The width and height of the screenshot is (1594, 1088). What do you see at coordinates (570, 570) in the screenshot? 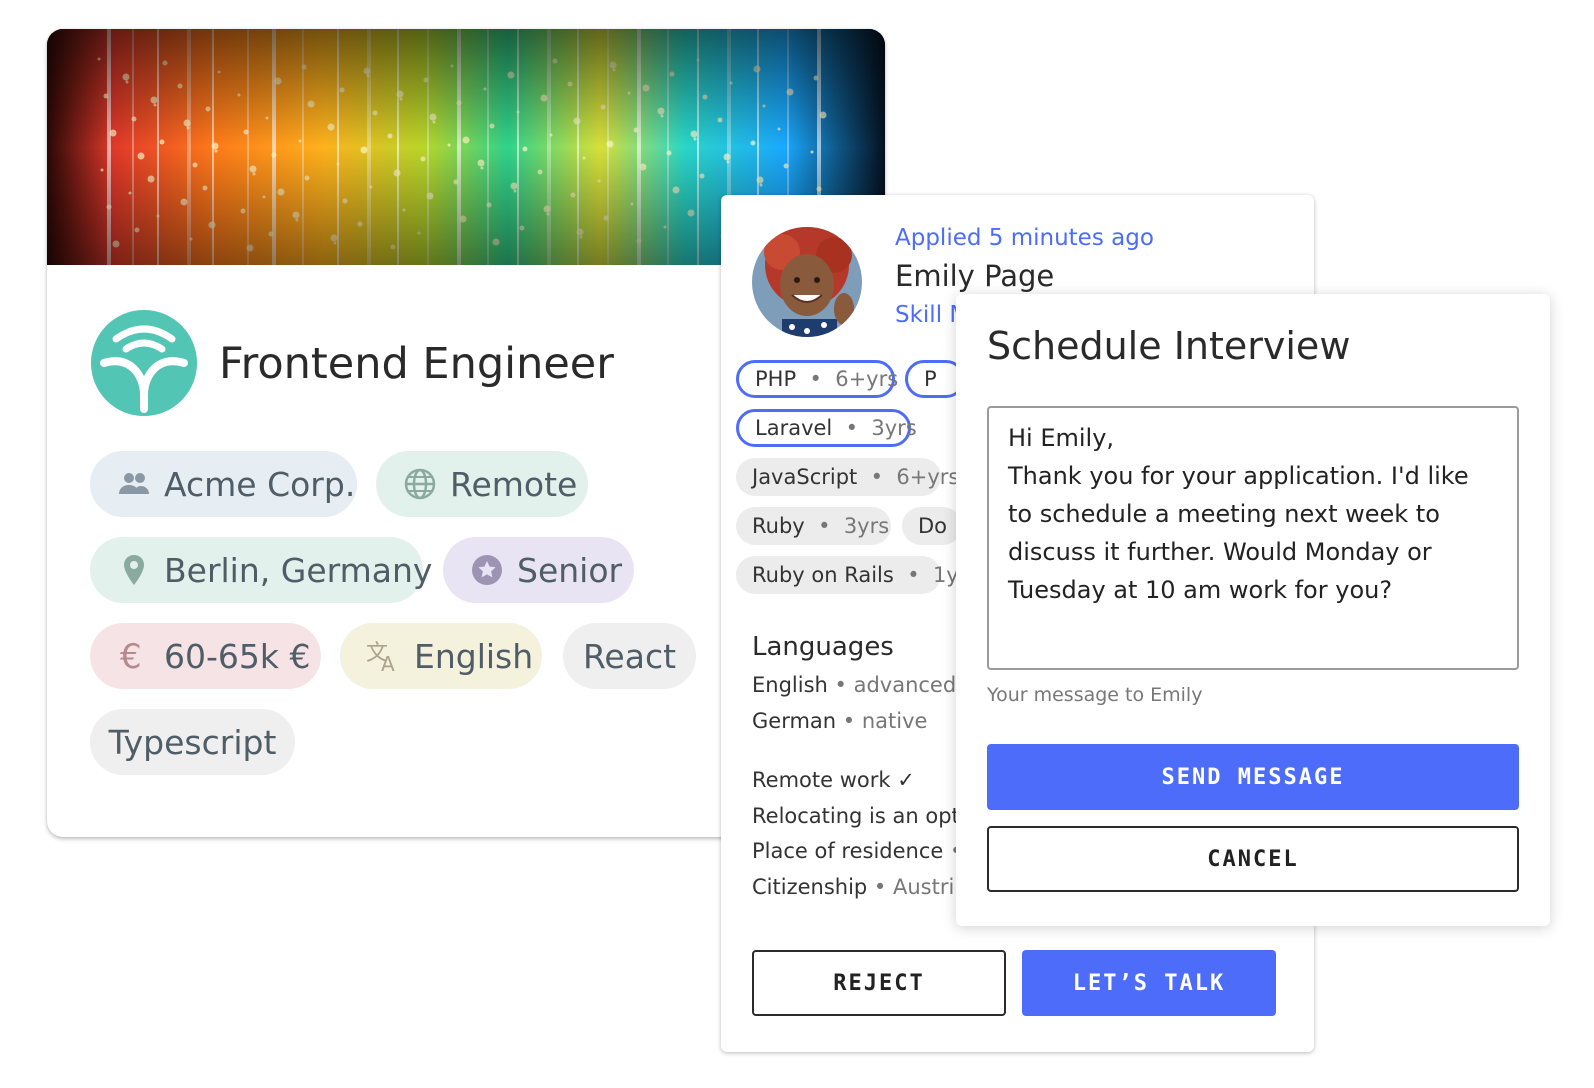
I see `job-tag-label: Senior` at bounding box center [570, 570].